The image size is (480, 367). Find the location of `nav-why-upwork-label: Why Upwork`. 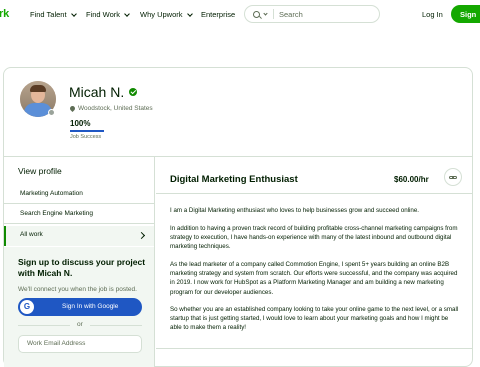

nav-why-upwork-label: Why Upwork is located at coordinates (161, 14).